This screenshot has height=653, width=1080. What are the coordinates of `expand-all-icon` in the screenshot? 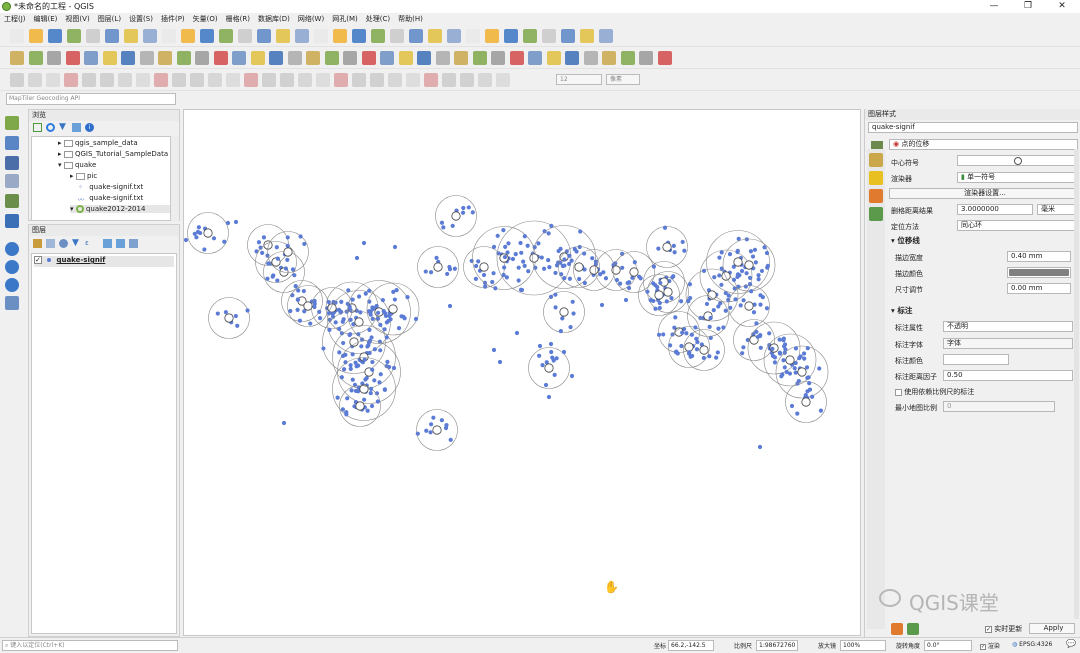 It's located at (107, 243).